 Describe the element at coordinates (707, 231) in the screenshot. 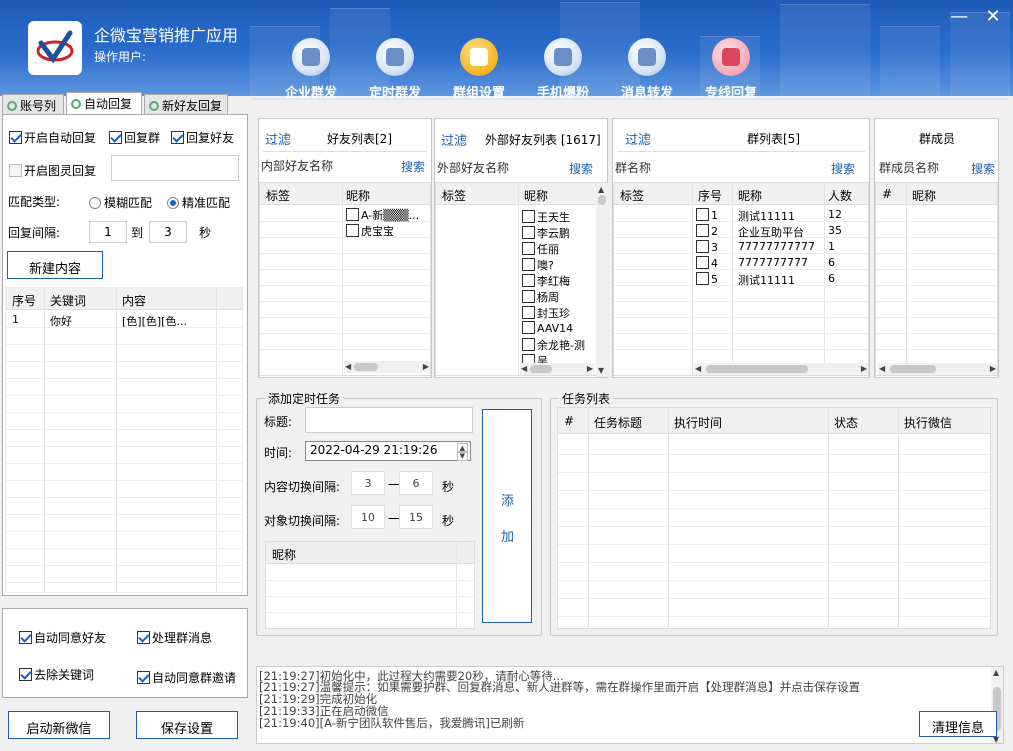

I see `table-row: 2` at that location.